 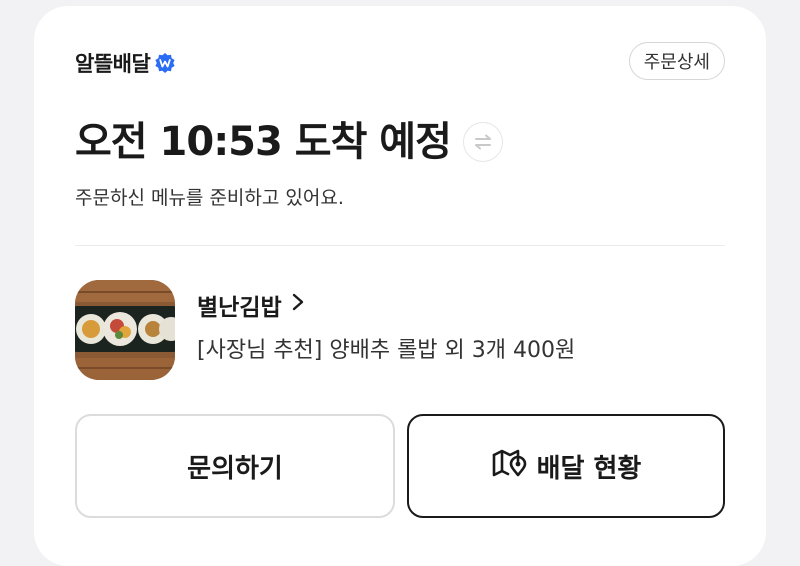 I want to click on store-name-link: 별난김밥, so click(x=251, y=305).